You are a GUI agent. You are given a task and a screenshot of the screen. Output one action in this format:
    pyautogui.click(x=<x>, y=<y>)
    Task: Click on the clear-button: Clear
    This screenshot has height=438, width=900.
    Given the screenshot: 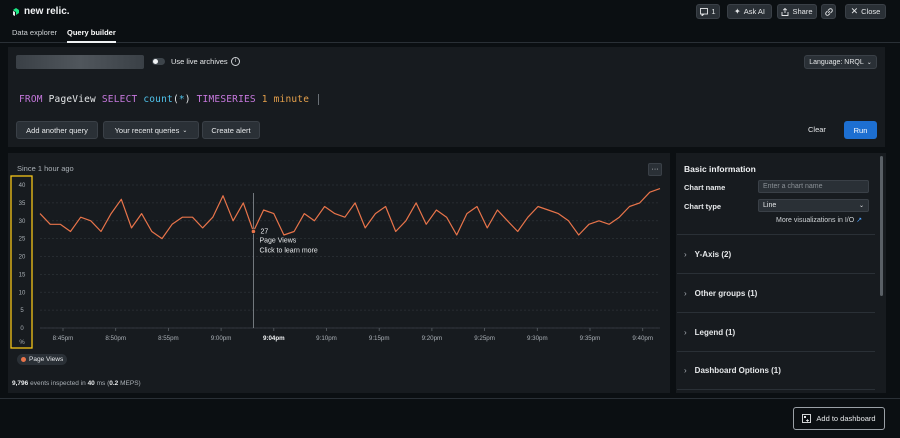 What is the action you would take?
    pyautogui.click(x=817, y=129)
    